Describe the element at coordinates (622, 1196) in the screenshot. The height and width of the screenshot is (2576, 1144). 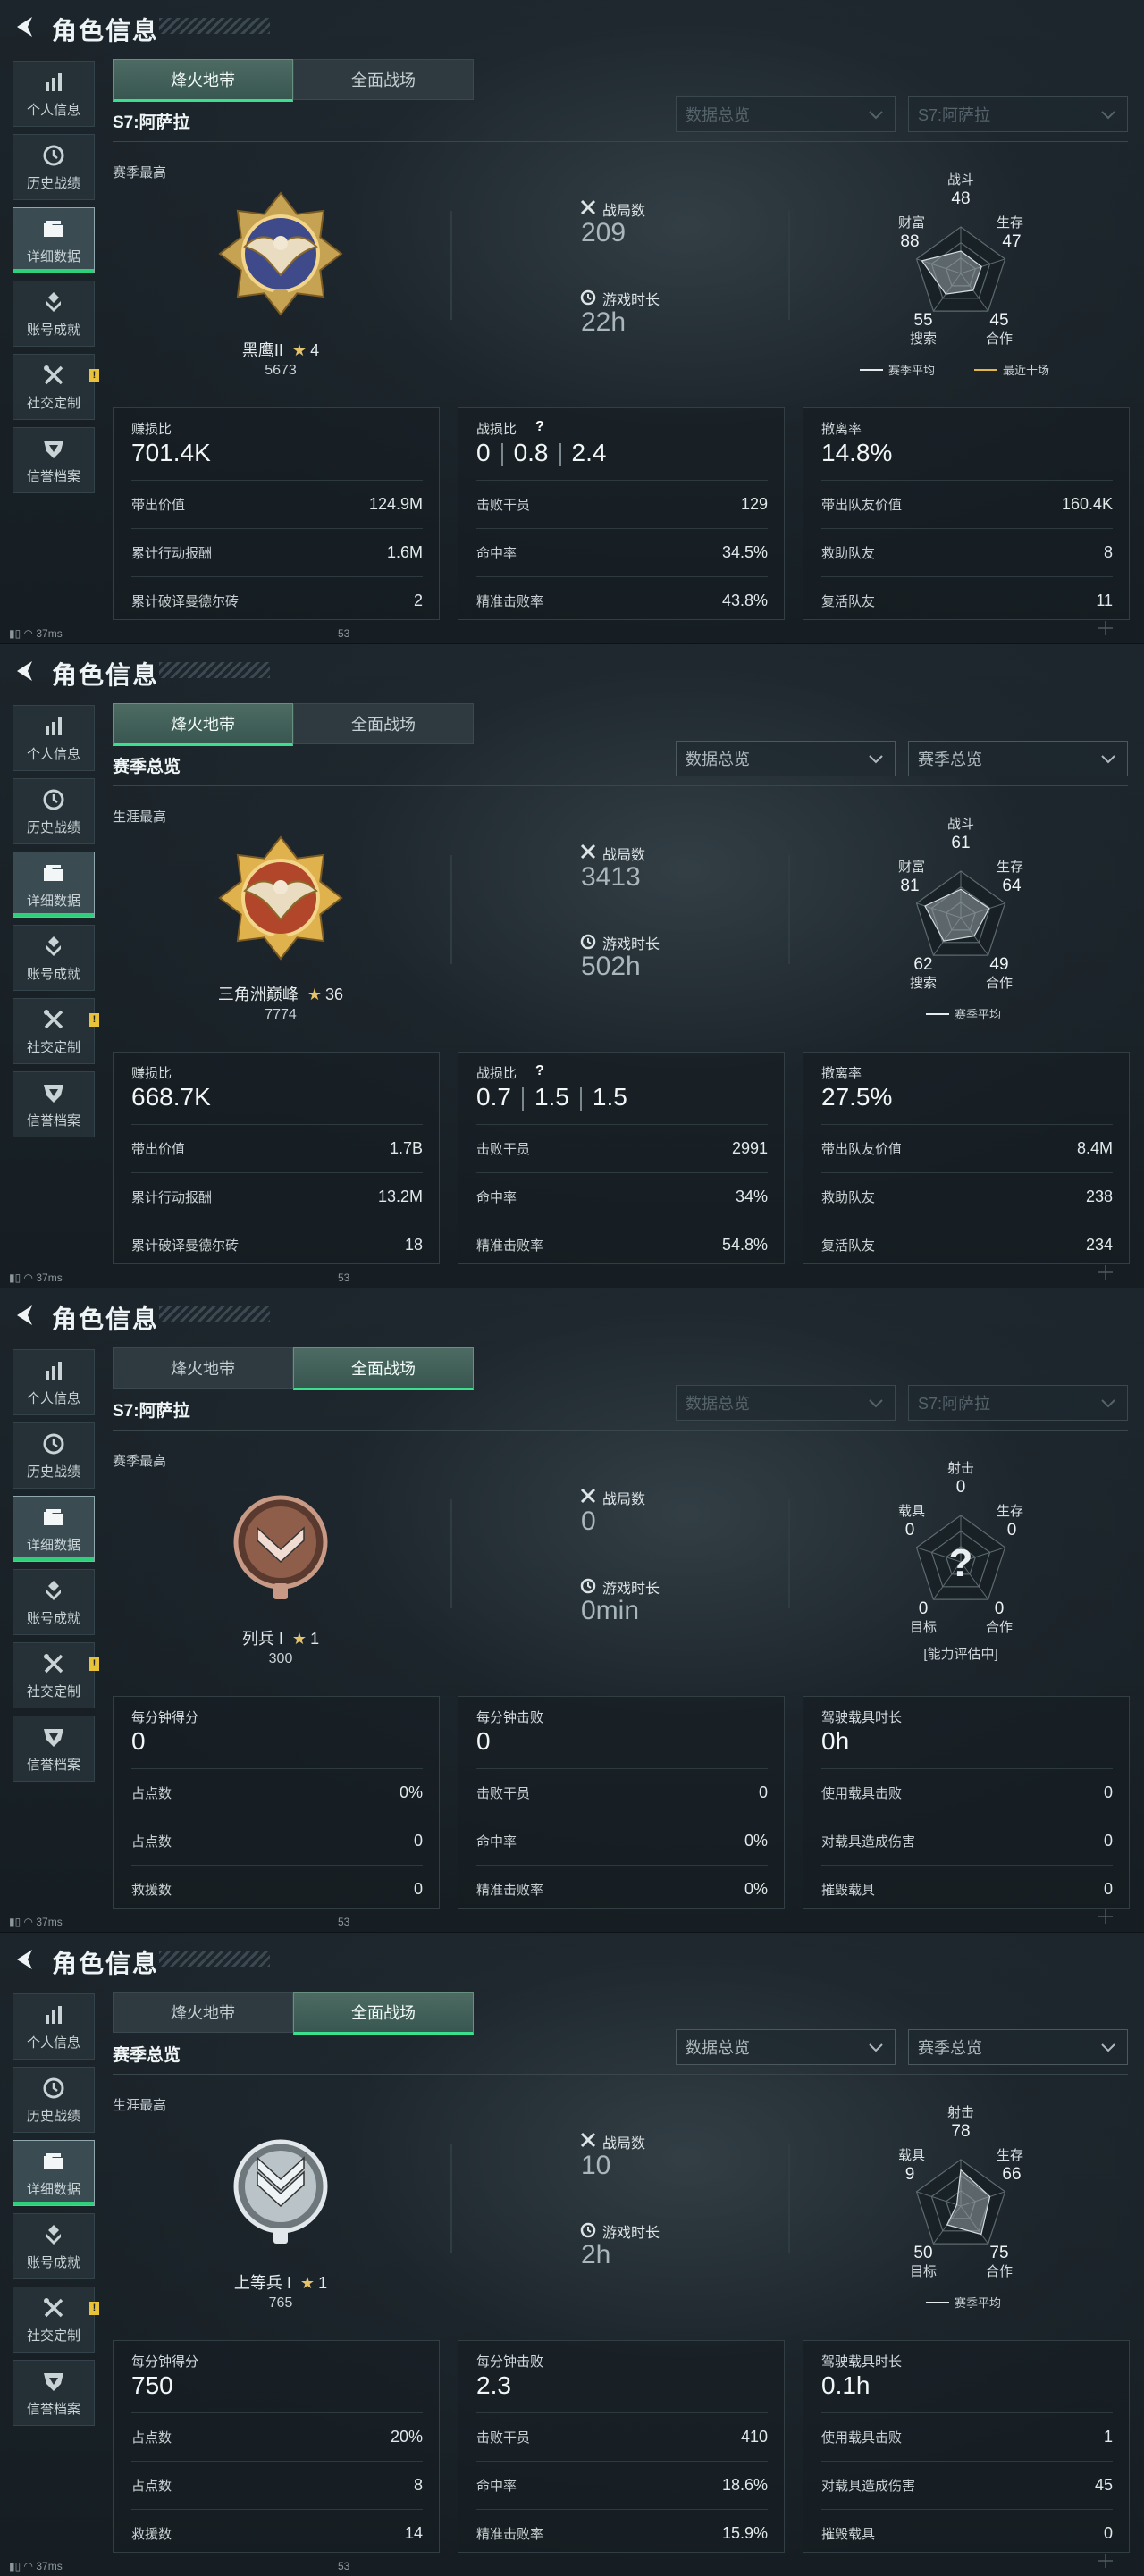
I see `stat-row: 命中率 34%` at that location.